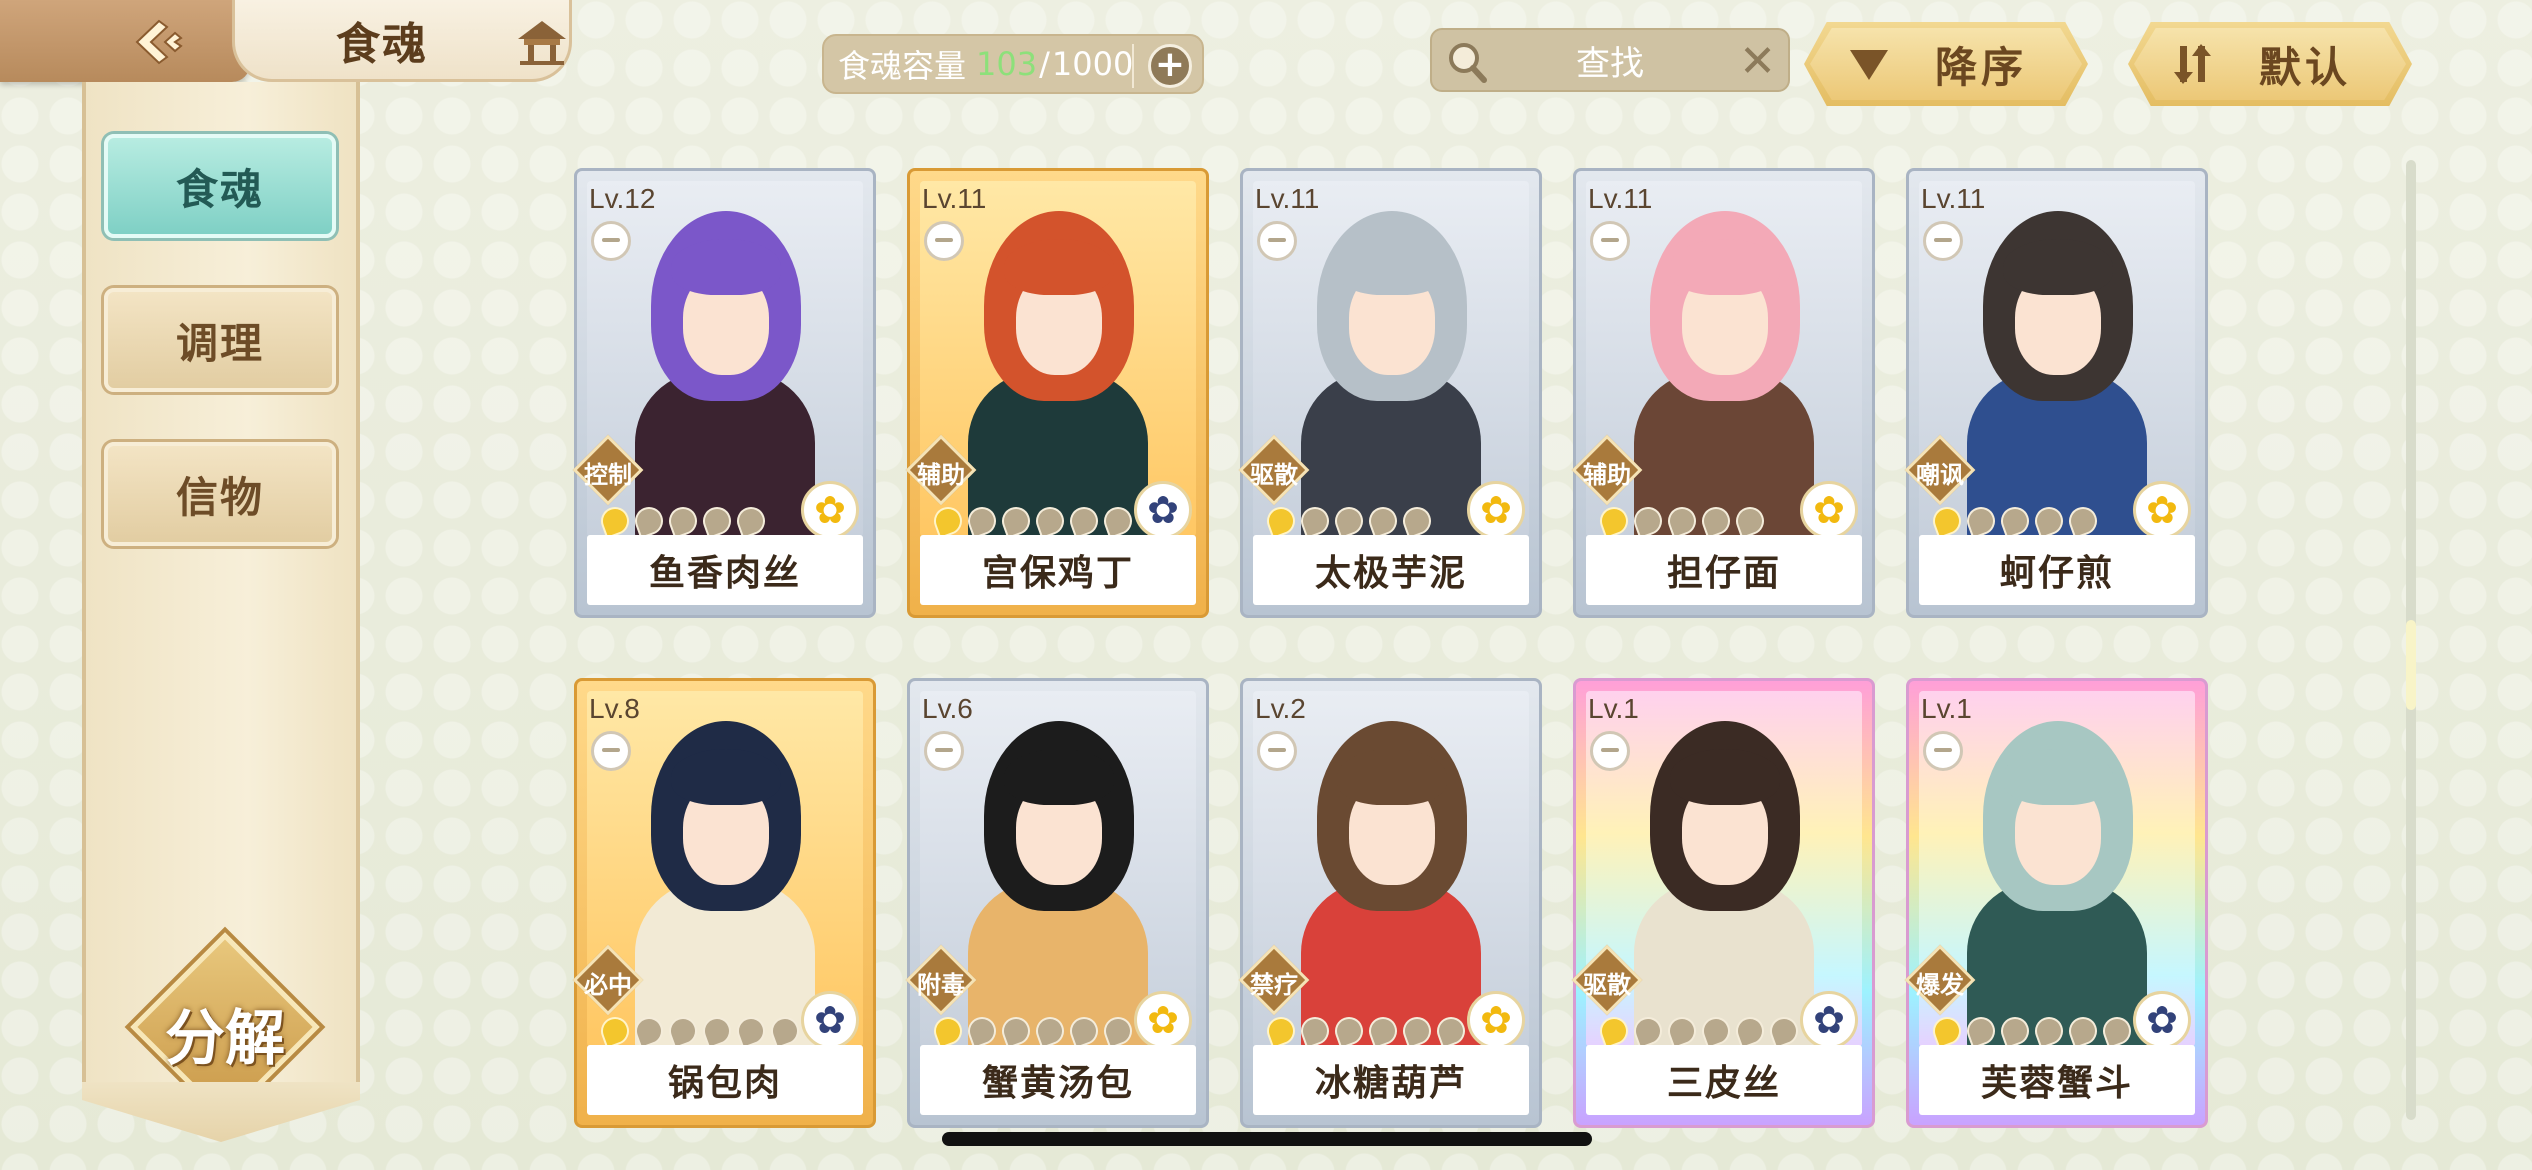  Describe the element at coordinates (1058, 570) in the screenshot. I see `card-name: 宫保鸡丁` at that location.